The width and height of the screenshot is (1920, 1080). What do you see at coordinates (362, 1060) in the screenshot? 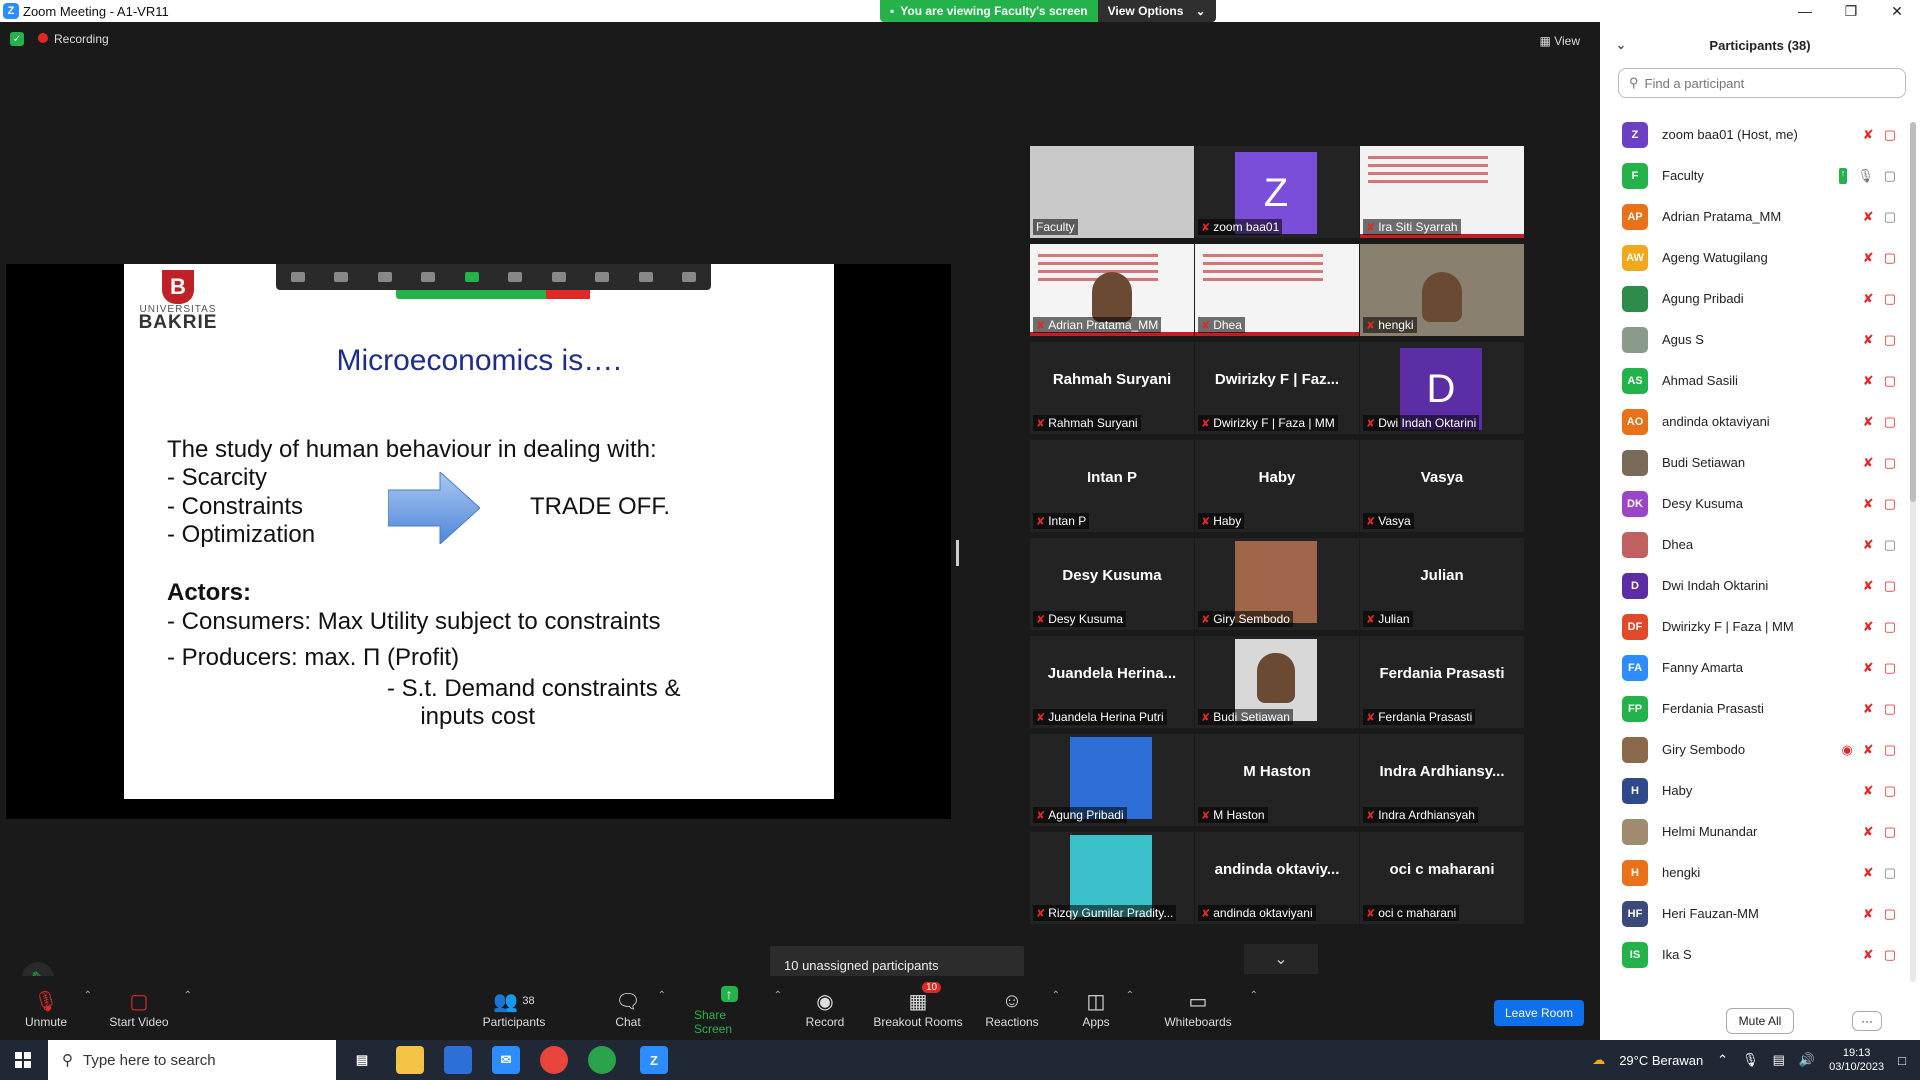
I see `task-view-icon: ▤` at bounding box center [362, 1060].